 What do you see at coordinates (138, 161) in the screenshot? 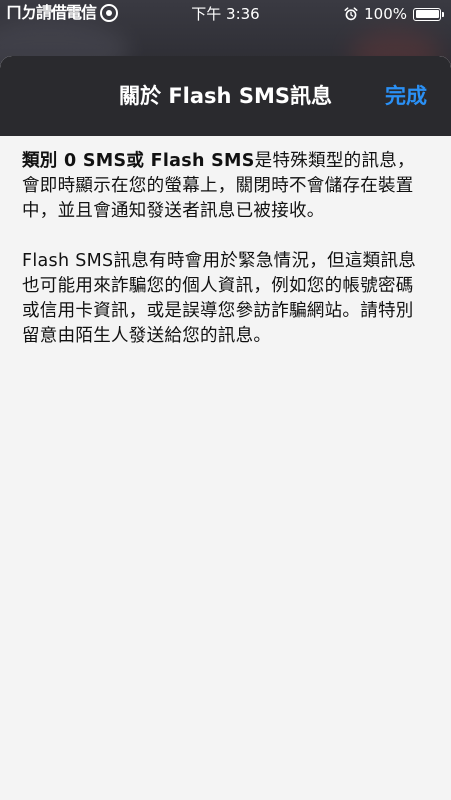
I see `info-paragraph-1-bold: 類別 0 SMS或 Flash SMS` at bounding box center [138, 161].